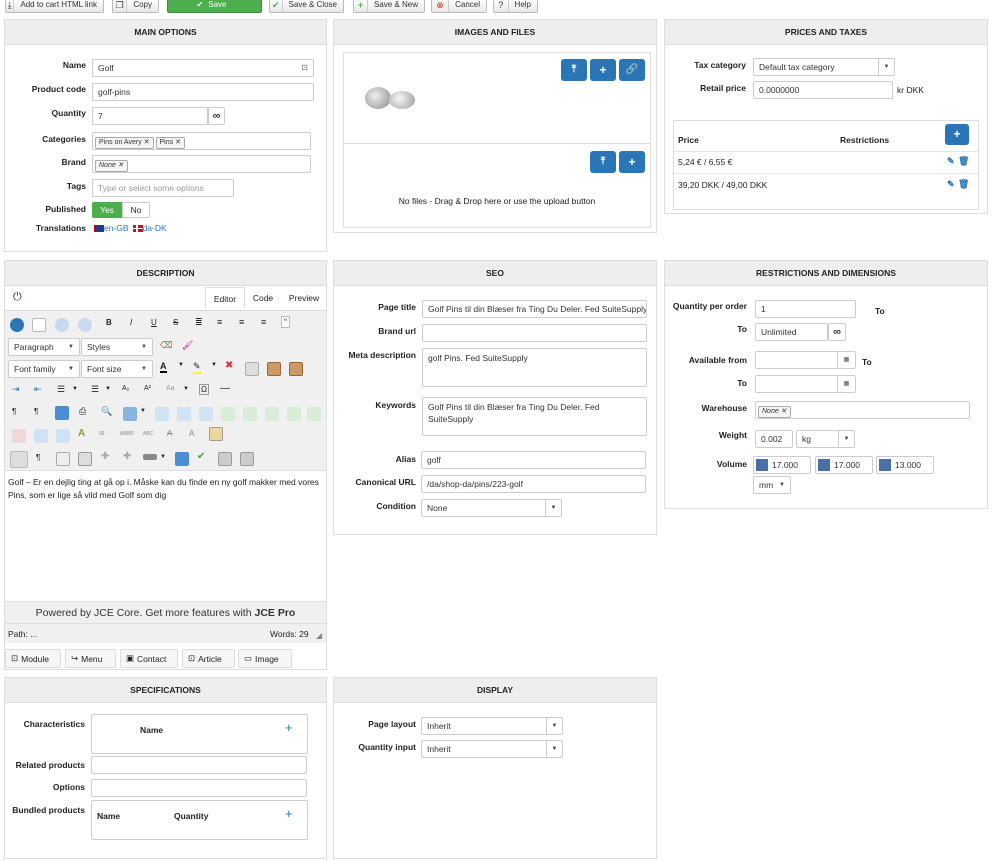 The image size is (1000, 861). What do you see at coordinates (216, 434) in the screenshot?
I see `attributes-icon` at bounding box center [216, 434].